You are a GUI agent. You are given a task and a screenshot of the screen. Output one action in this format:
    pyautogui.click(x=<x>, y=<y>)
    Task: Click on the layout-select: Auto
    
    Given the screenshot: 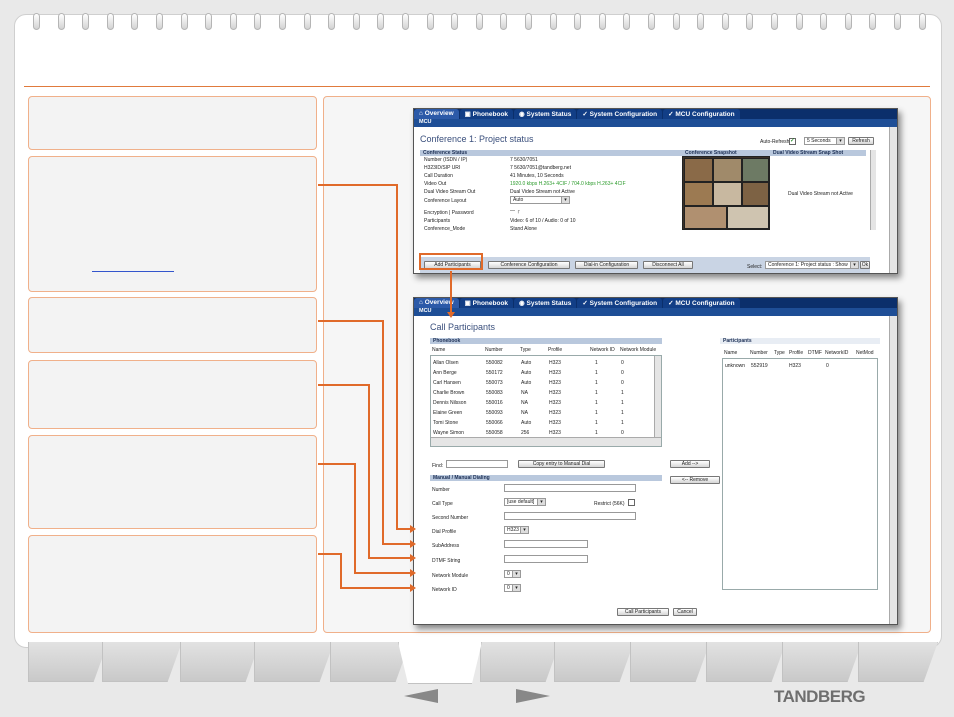 What is the action you would take?
    pyautogui.click(x=540, y=200)
    